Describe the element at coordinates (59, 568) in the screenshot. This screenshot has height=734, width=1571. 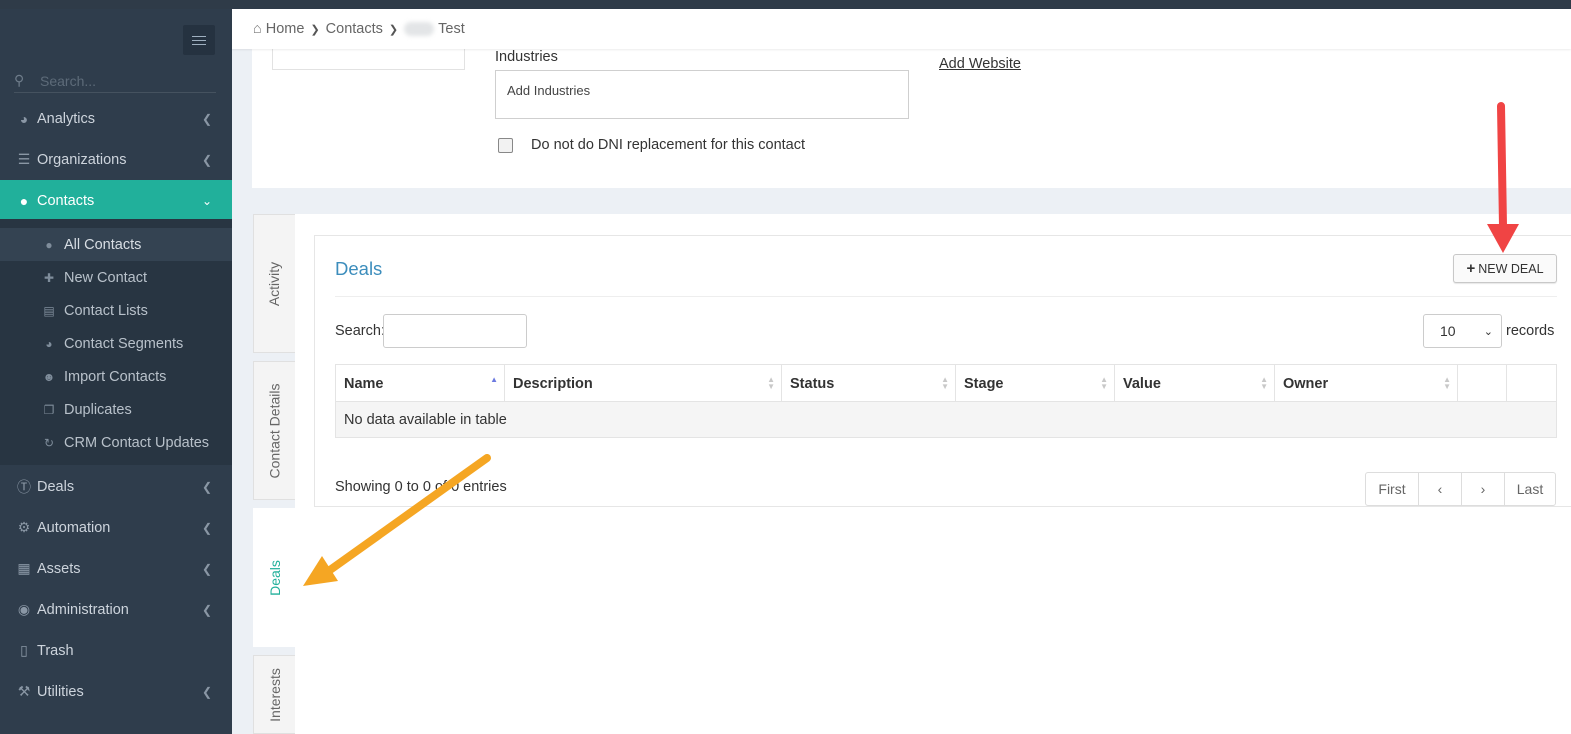
I see `sidebar-item-label: Assets` at that location.